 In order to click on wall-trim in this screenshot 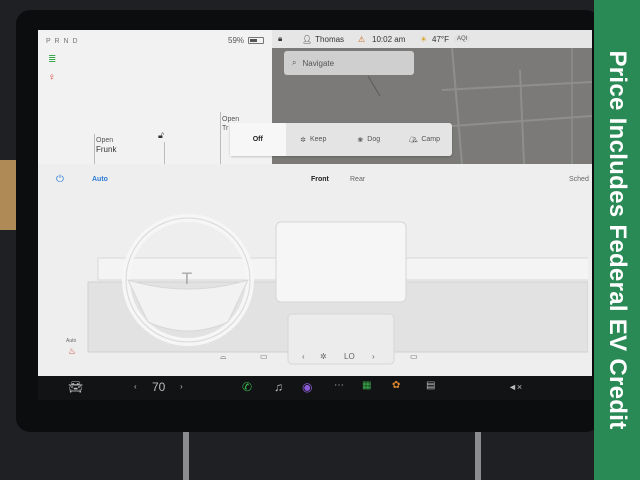, I will do `click(8, 195)`.